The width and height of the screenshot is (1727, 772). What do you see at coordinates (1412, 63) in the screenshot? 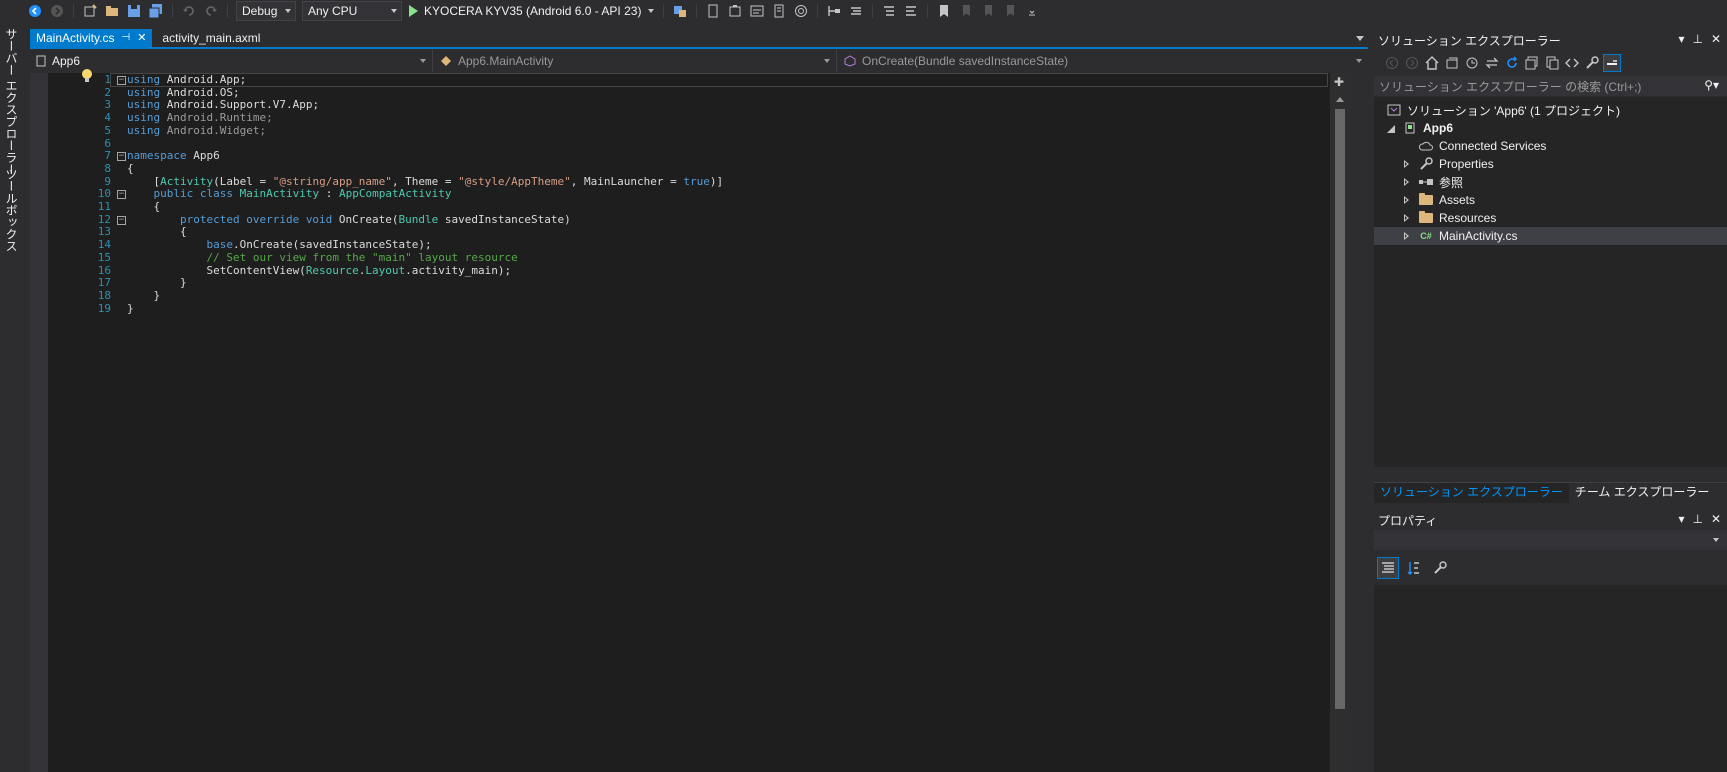
I see `forward-icon` at bounding box center [1412, 63].